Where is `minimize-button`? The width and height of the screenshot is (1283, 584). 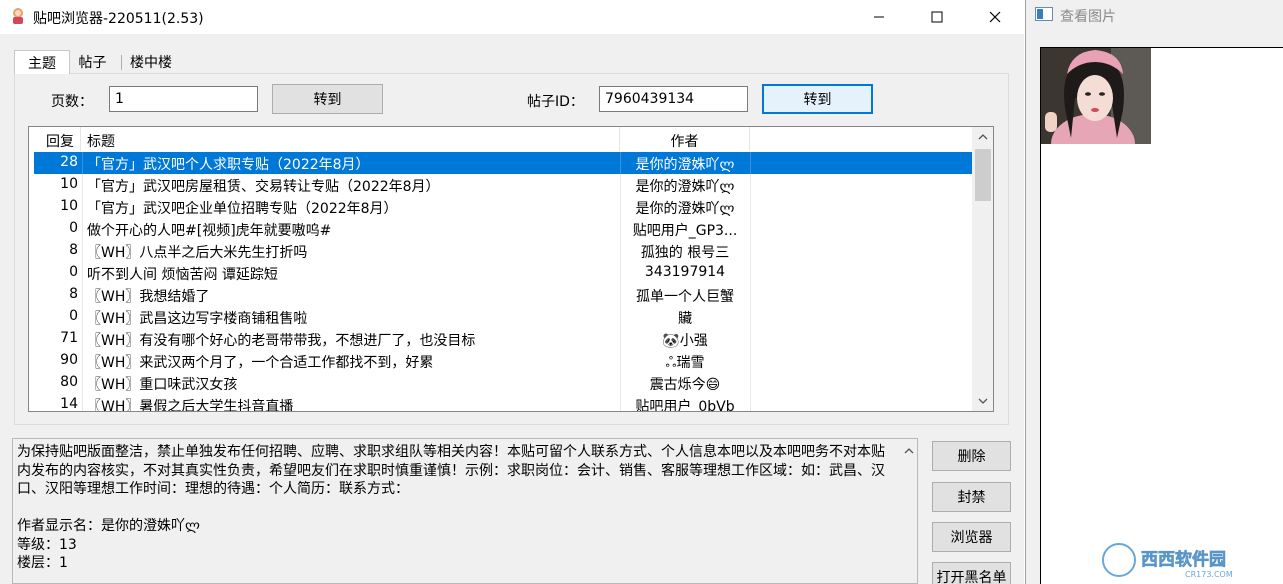
minimize-button is located at coordinates (879, 17).